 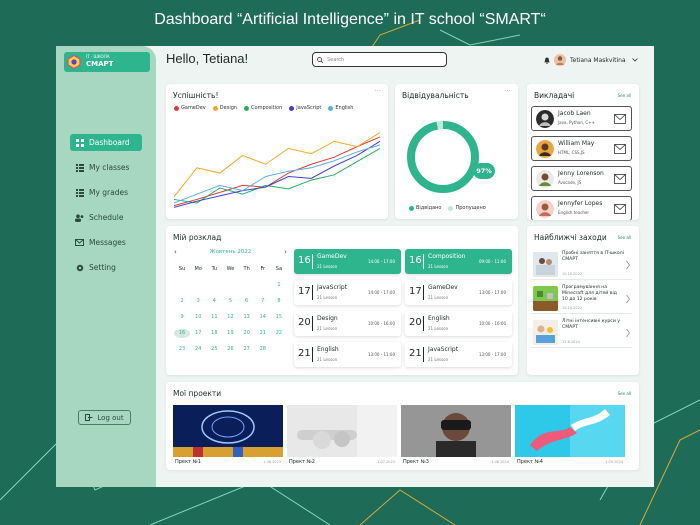 I want to click on logout-button: Log out, so click(x=104, y=417).